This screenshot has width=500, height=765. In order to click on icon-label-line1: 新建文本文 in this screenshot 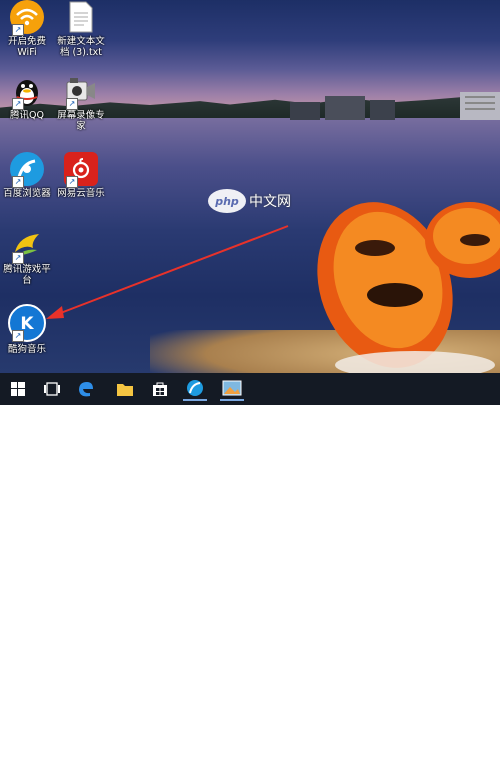, I will do `click(81, 41)`.